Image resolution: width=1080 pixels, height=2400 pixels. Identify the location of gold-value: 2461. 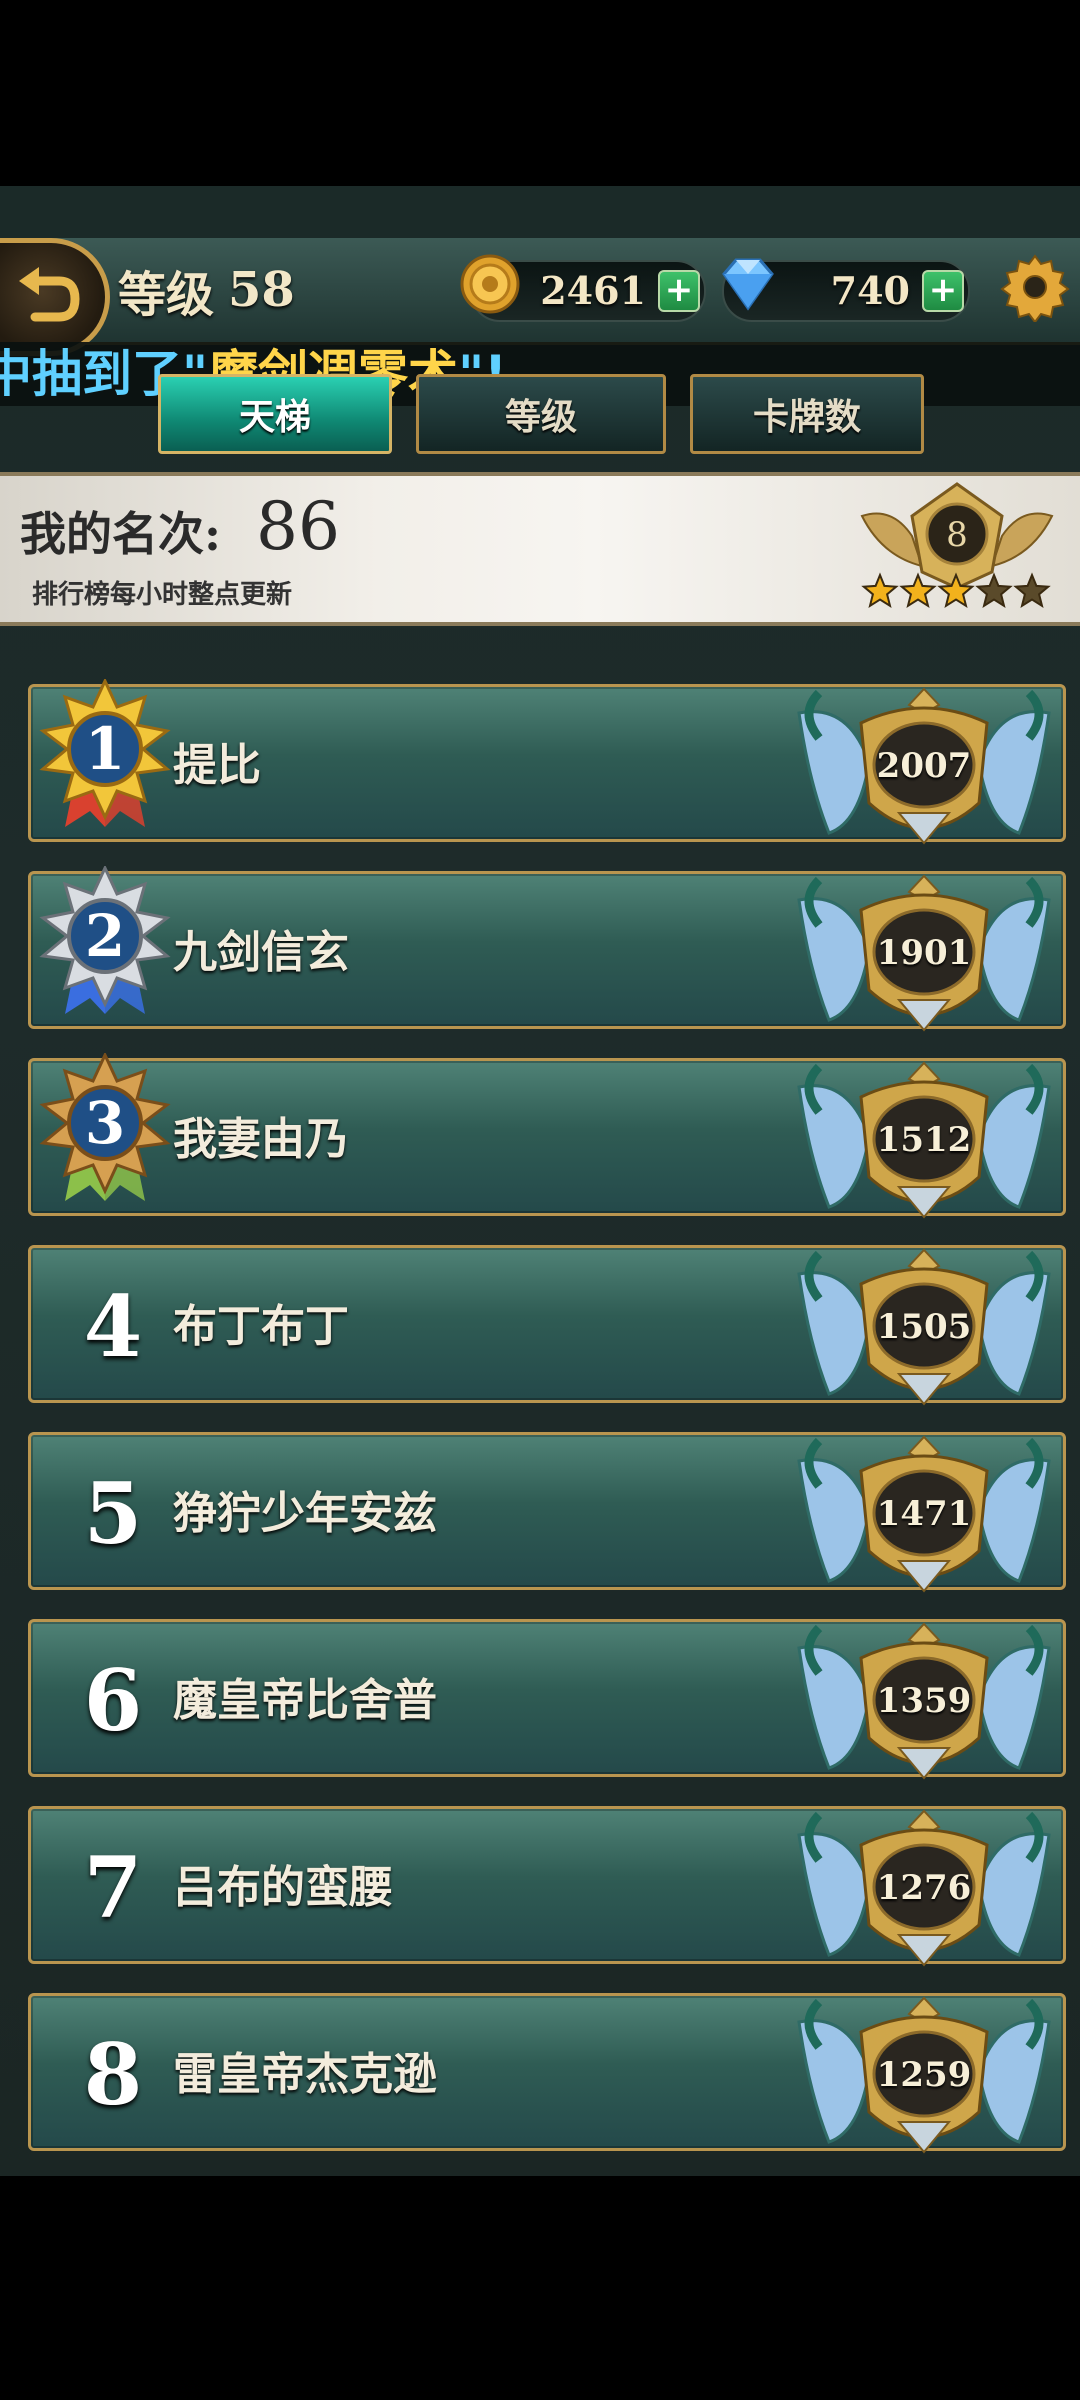
(593, 290).